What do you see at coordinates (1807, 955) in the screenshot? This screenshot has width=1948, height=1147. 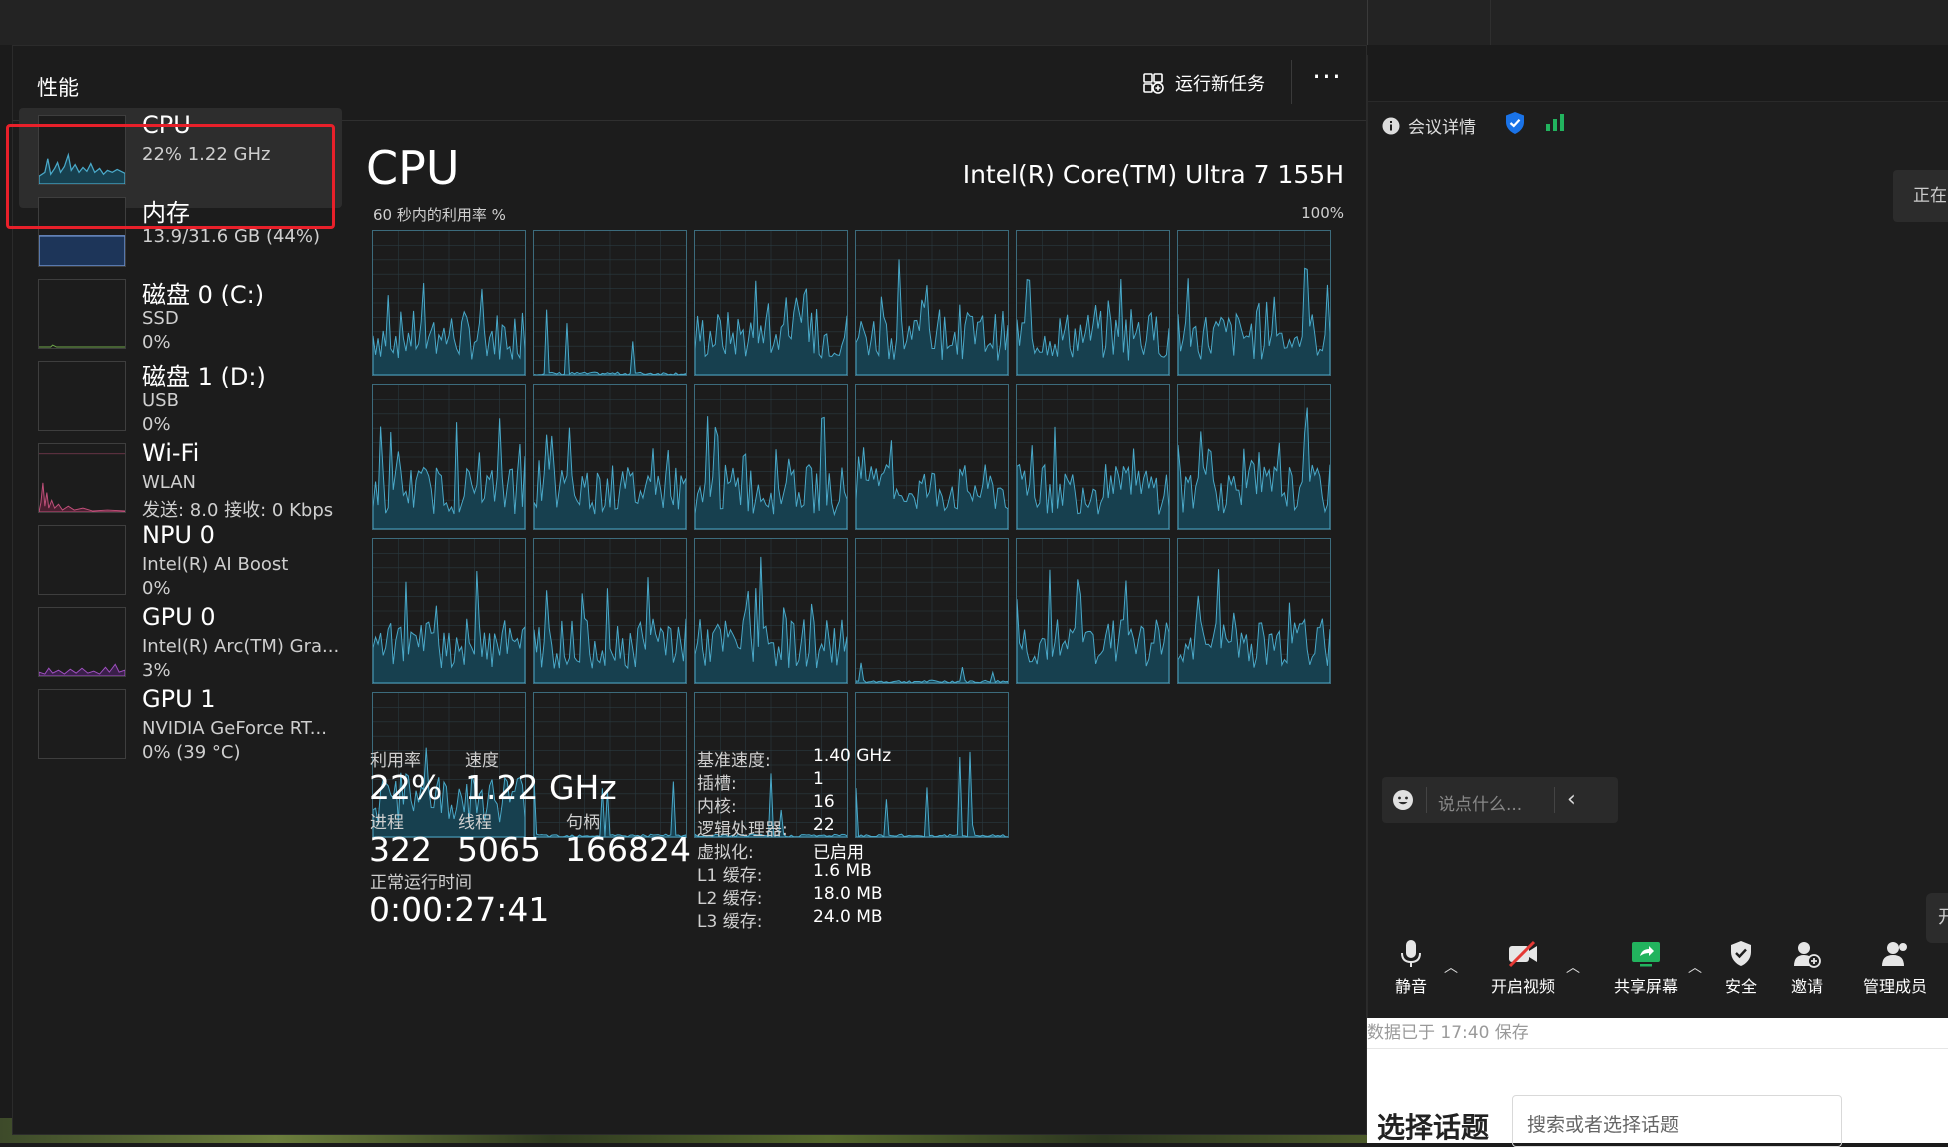 I see `add-user-icon` at bounding box center [1807, 955].